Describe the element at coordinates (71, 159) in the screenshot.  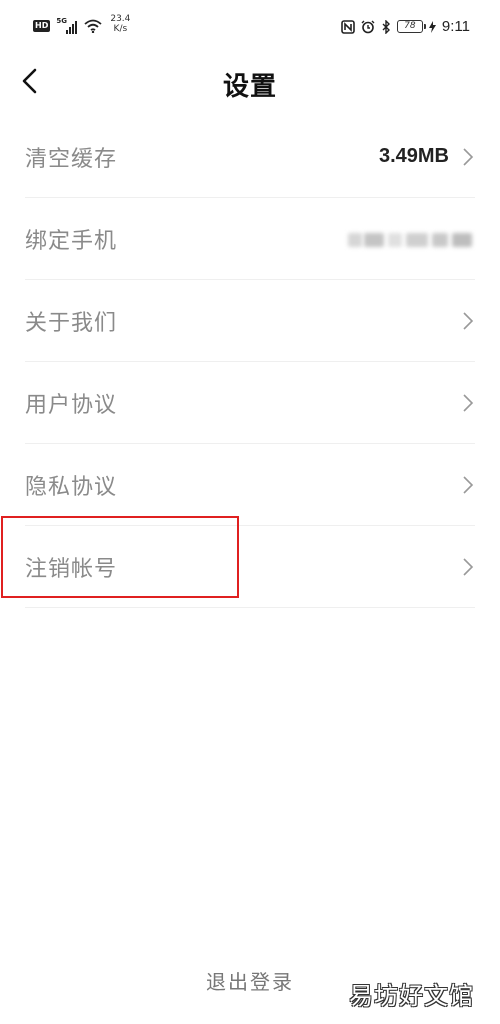
I see `settings-item-label: 清空缓存` at that location.